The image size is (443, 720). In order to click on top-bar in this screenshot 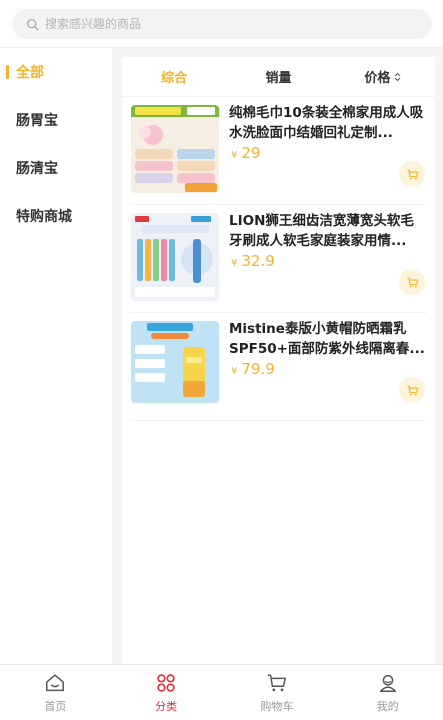, I will do `click(221, 24)`.